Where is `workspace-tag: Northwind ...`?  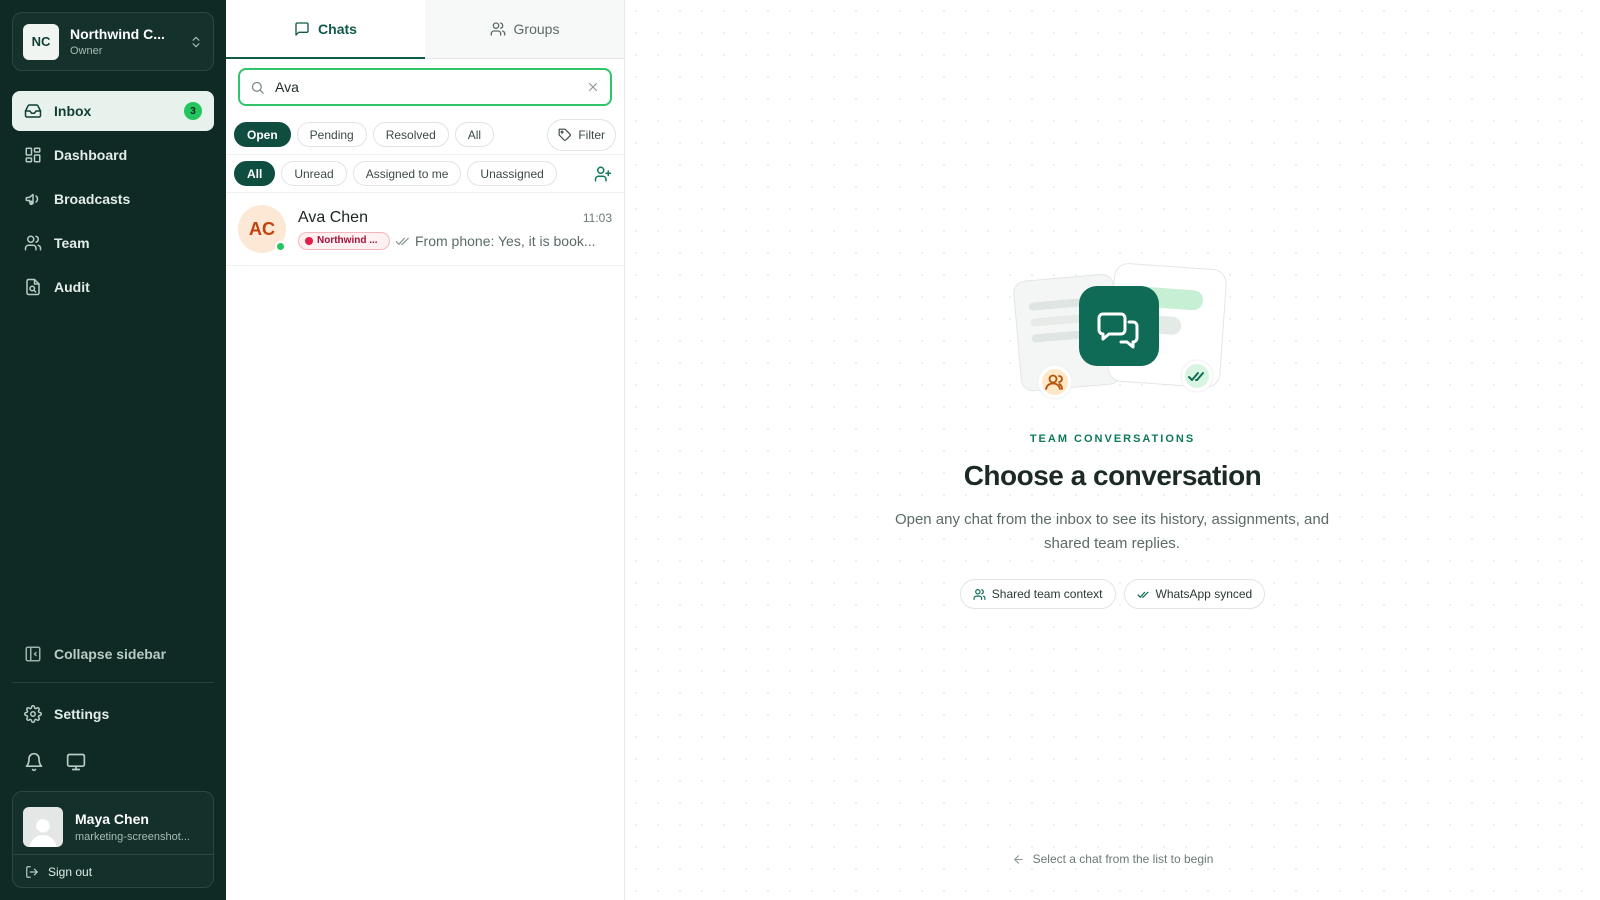
workspace-tag: Northwind ... is located at coordinates (344, 240).